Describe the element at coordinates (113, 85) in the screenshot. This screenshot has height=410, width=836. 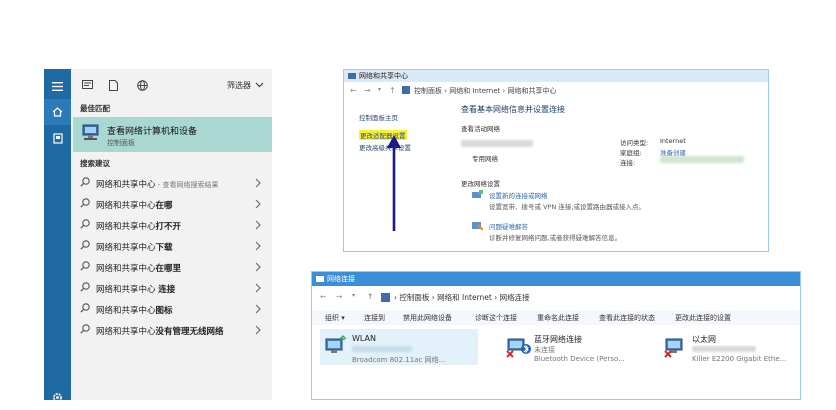
I see `document-filter-icon` at that location.